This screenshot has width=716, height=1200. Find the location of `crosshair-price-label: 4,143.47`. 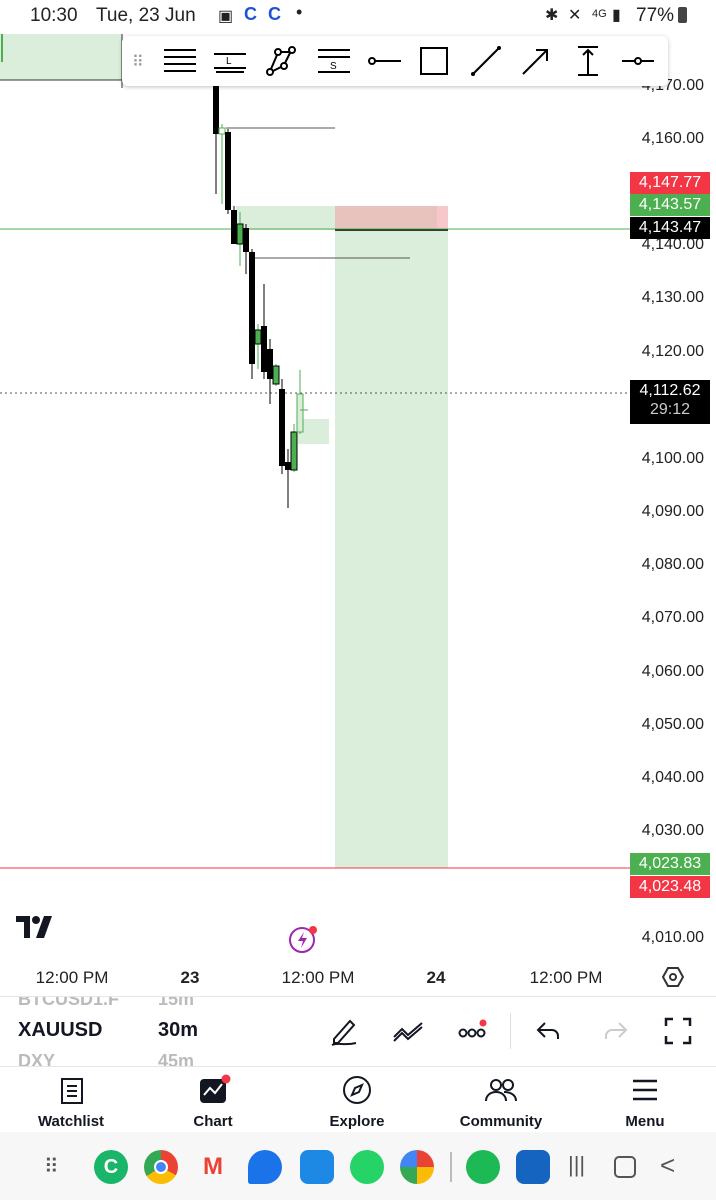

crosshair-price-label: 4,143.47 is located at coordinates (670, 228).